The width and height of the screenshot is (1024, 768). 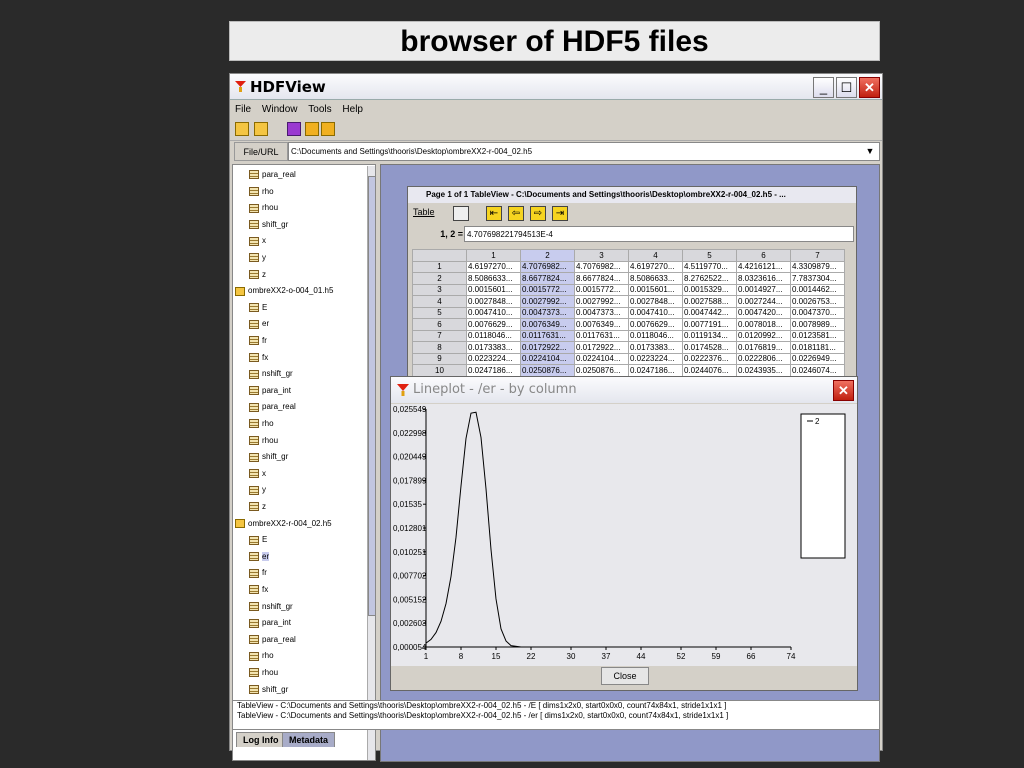 I want to click on tree-scrollbar, so click(x=371, y=463).